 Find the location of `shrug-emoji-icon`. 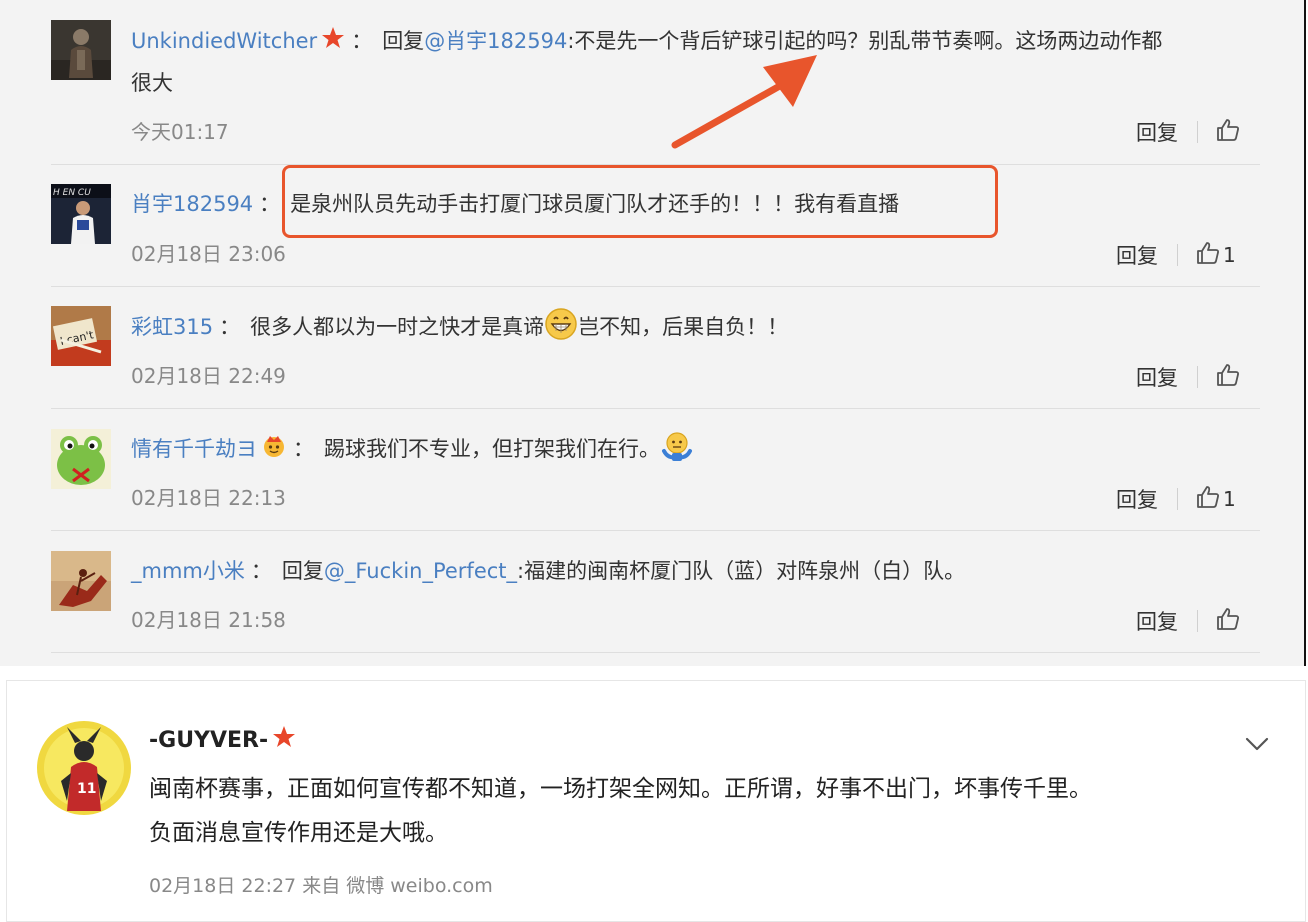

shrug-emoji-icon is located at coordinates (677, 453).